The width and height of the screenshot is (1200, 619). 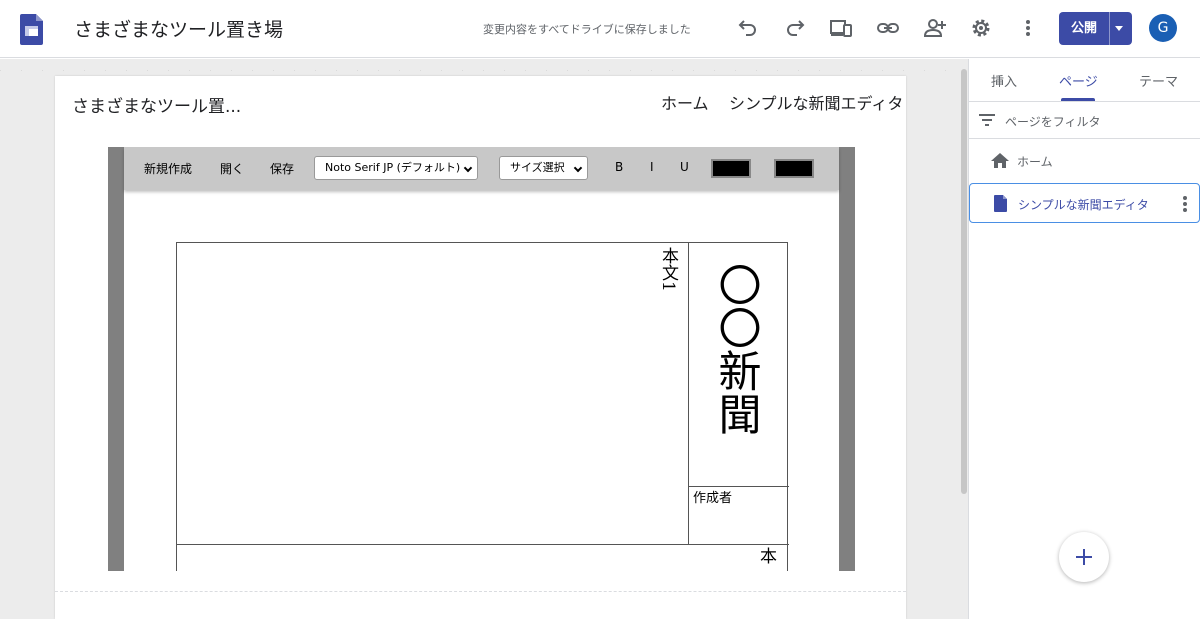 What do you see at coordinates (688, 393) in the screenshot?
I see `column-divider` at bounding box center [688, 393].